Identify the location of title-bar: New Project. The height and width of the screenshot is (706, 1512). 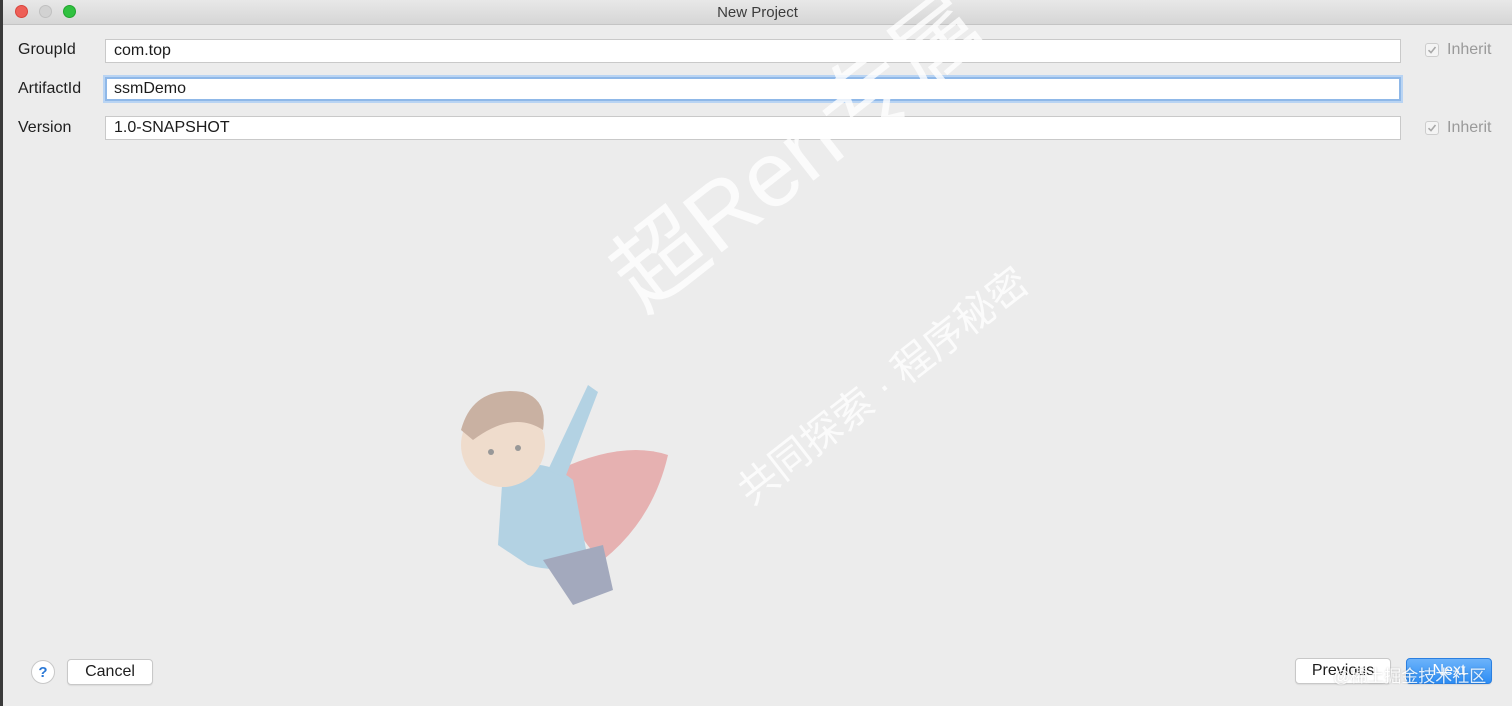
(757, 12).